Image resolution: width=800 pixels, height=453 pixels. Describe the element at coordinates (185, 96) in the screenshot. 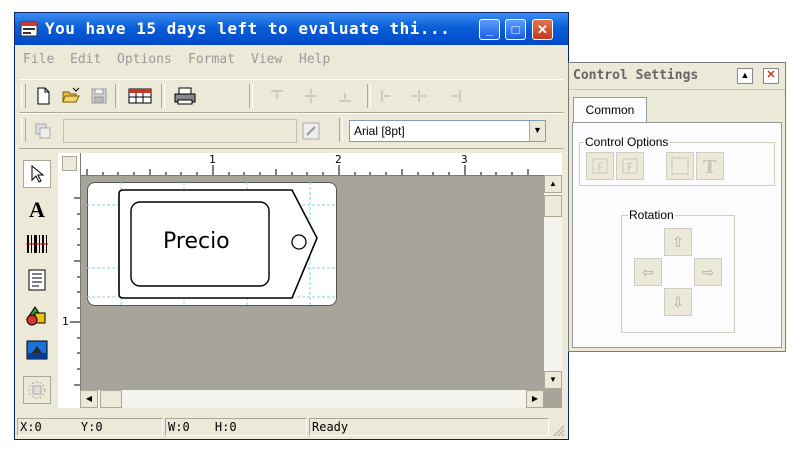

I see `print-icon` at that location.